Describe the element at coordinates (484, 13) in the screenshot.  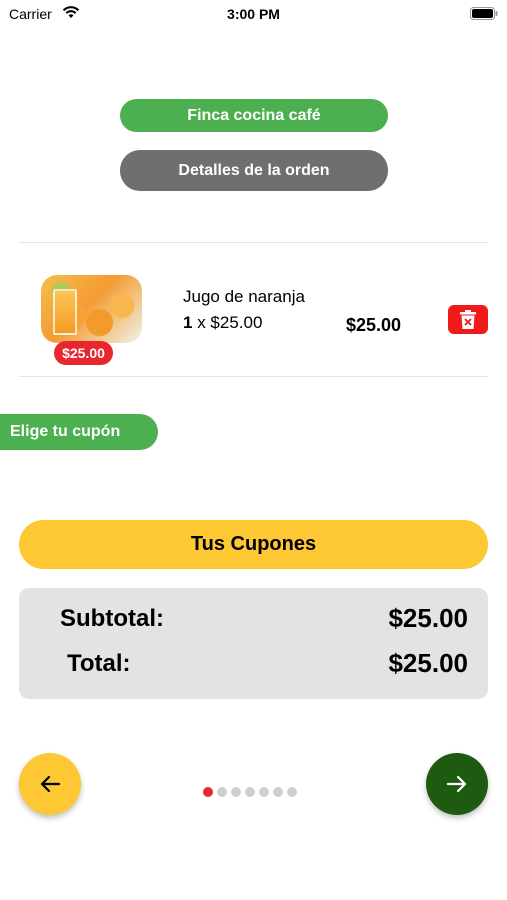
I see `battery-icon` at that location.